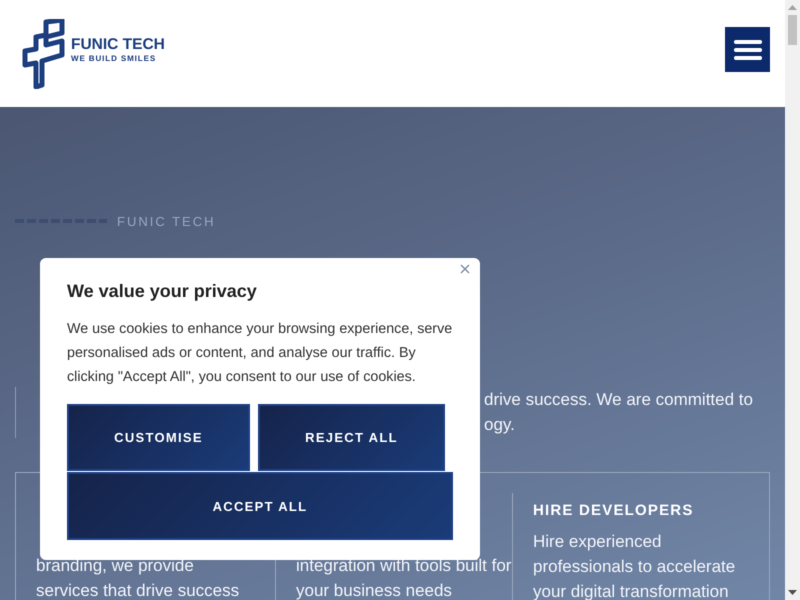 Image resolution: width=800 pixels, height=600 pixels. What do you see at coordinates (351, 437) in the screenshot?
I see `cookie-button: REJECT ALL` at bounding box center [351, 437].